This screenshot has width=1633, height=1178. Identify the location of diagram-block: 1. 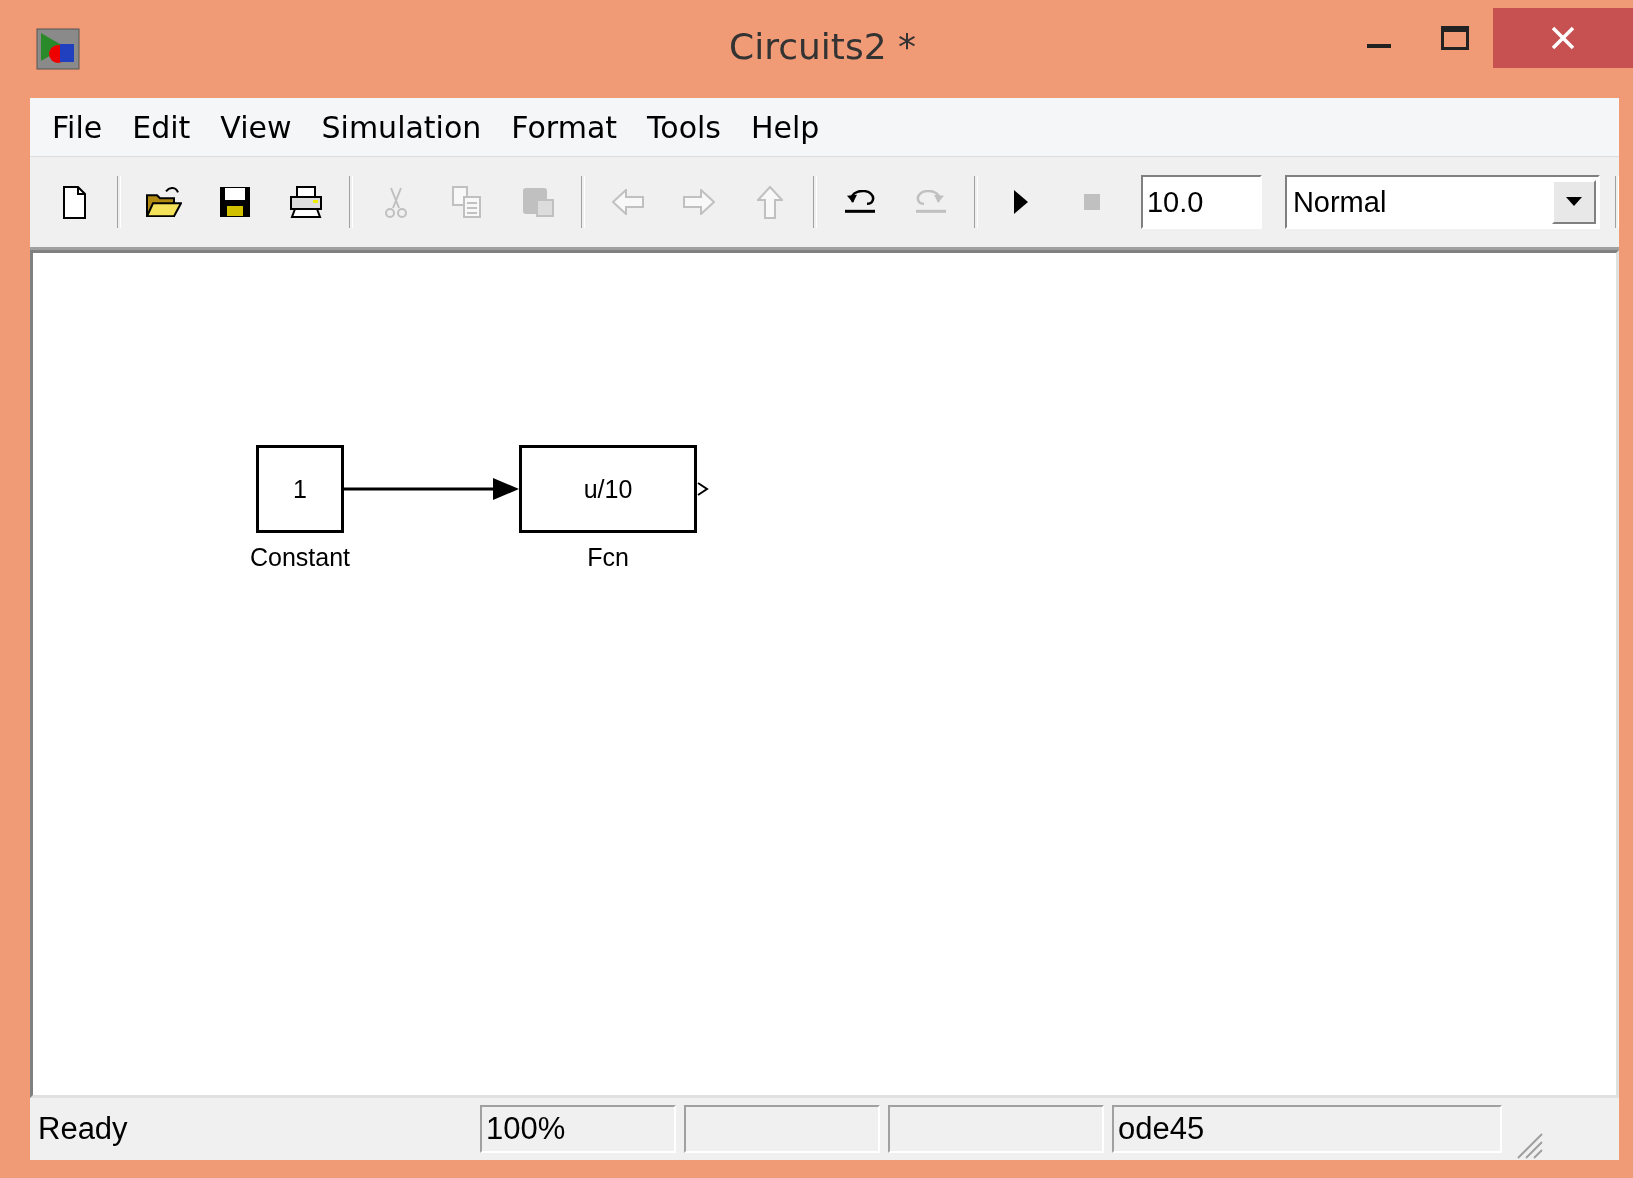
(300, 489).